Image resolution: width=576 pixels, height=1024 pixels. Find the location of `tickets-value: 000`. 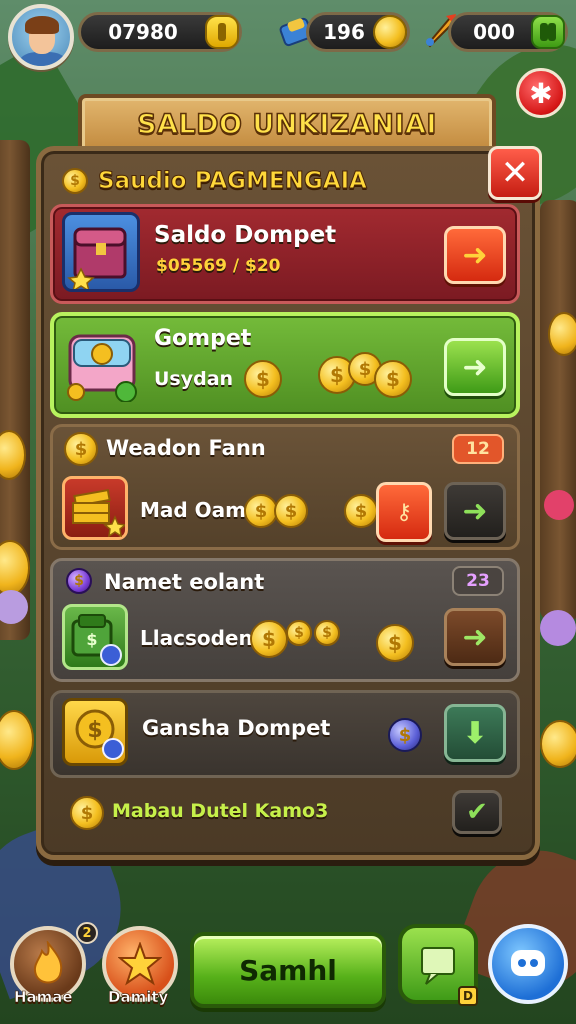

tickets-value: 000 is located at coordinates (494, 32).